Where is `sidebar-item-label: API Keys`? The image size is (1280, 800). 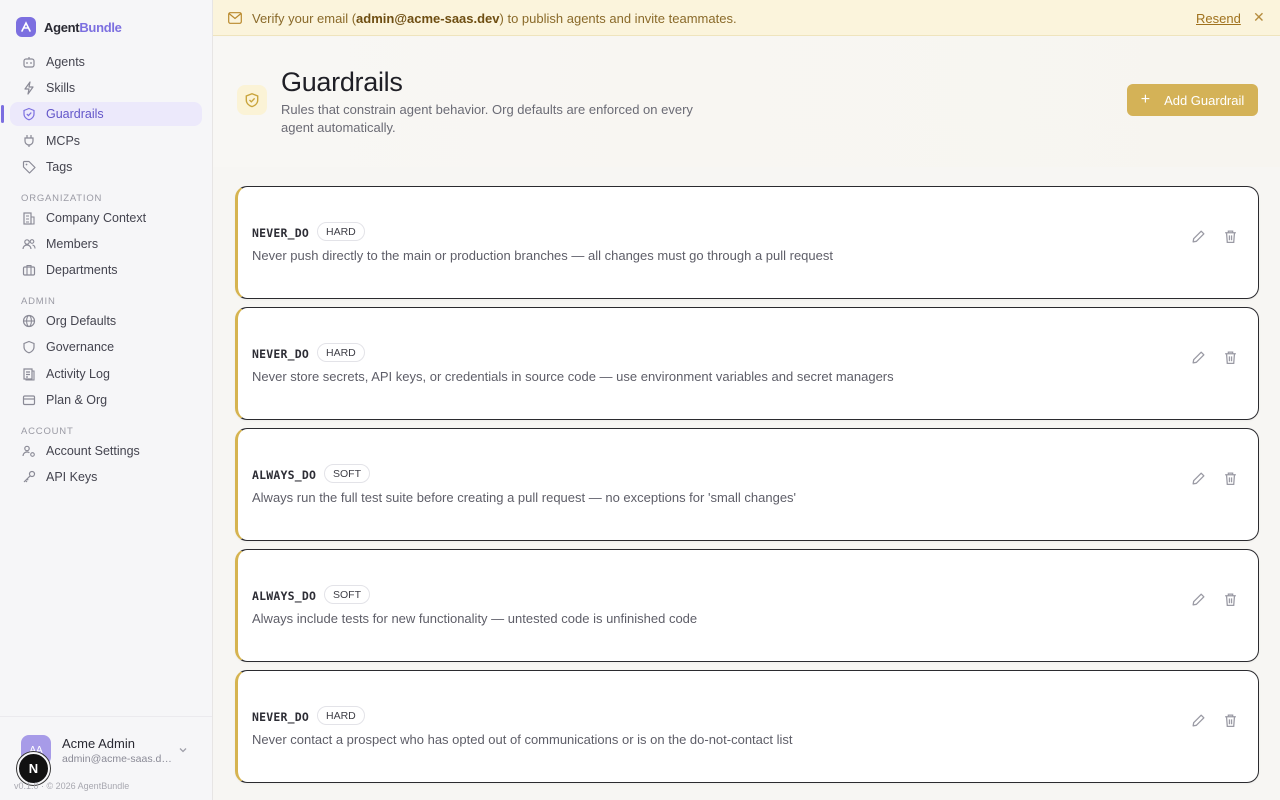 sidebar-item-label: API Keys is located at coordinates (72, 476).